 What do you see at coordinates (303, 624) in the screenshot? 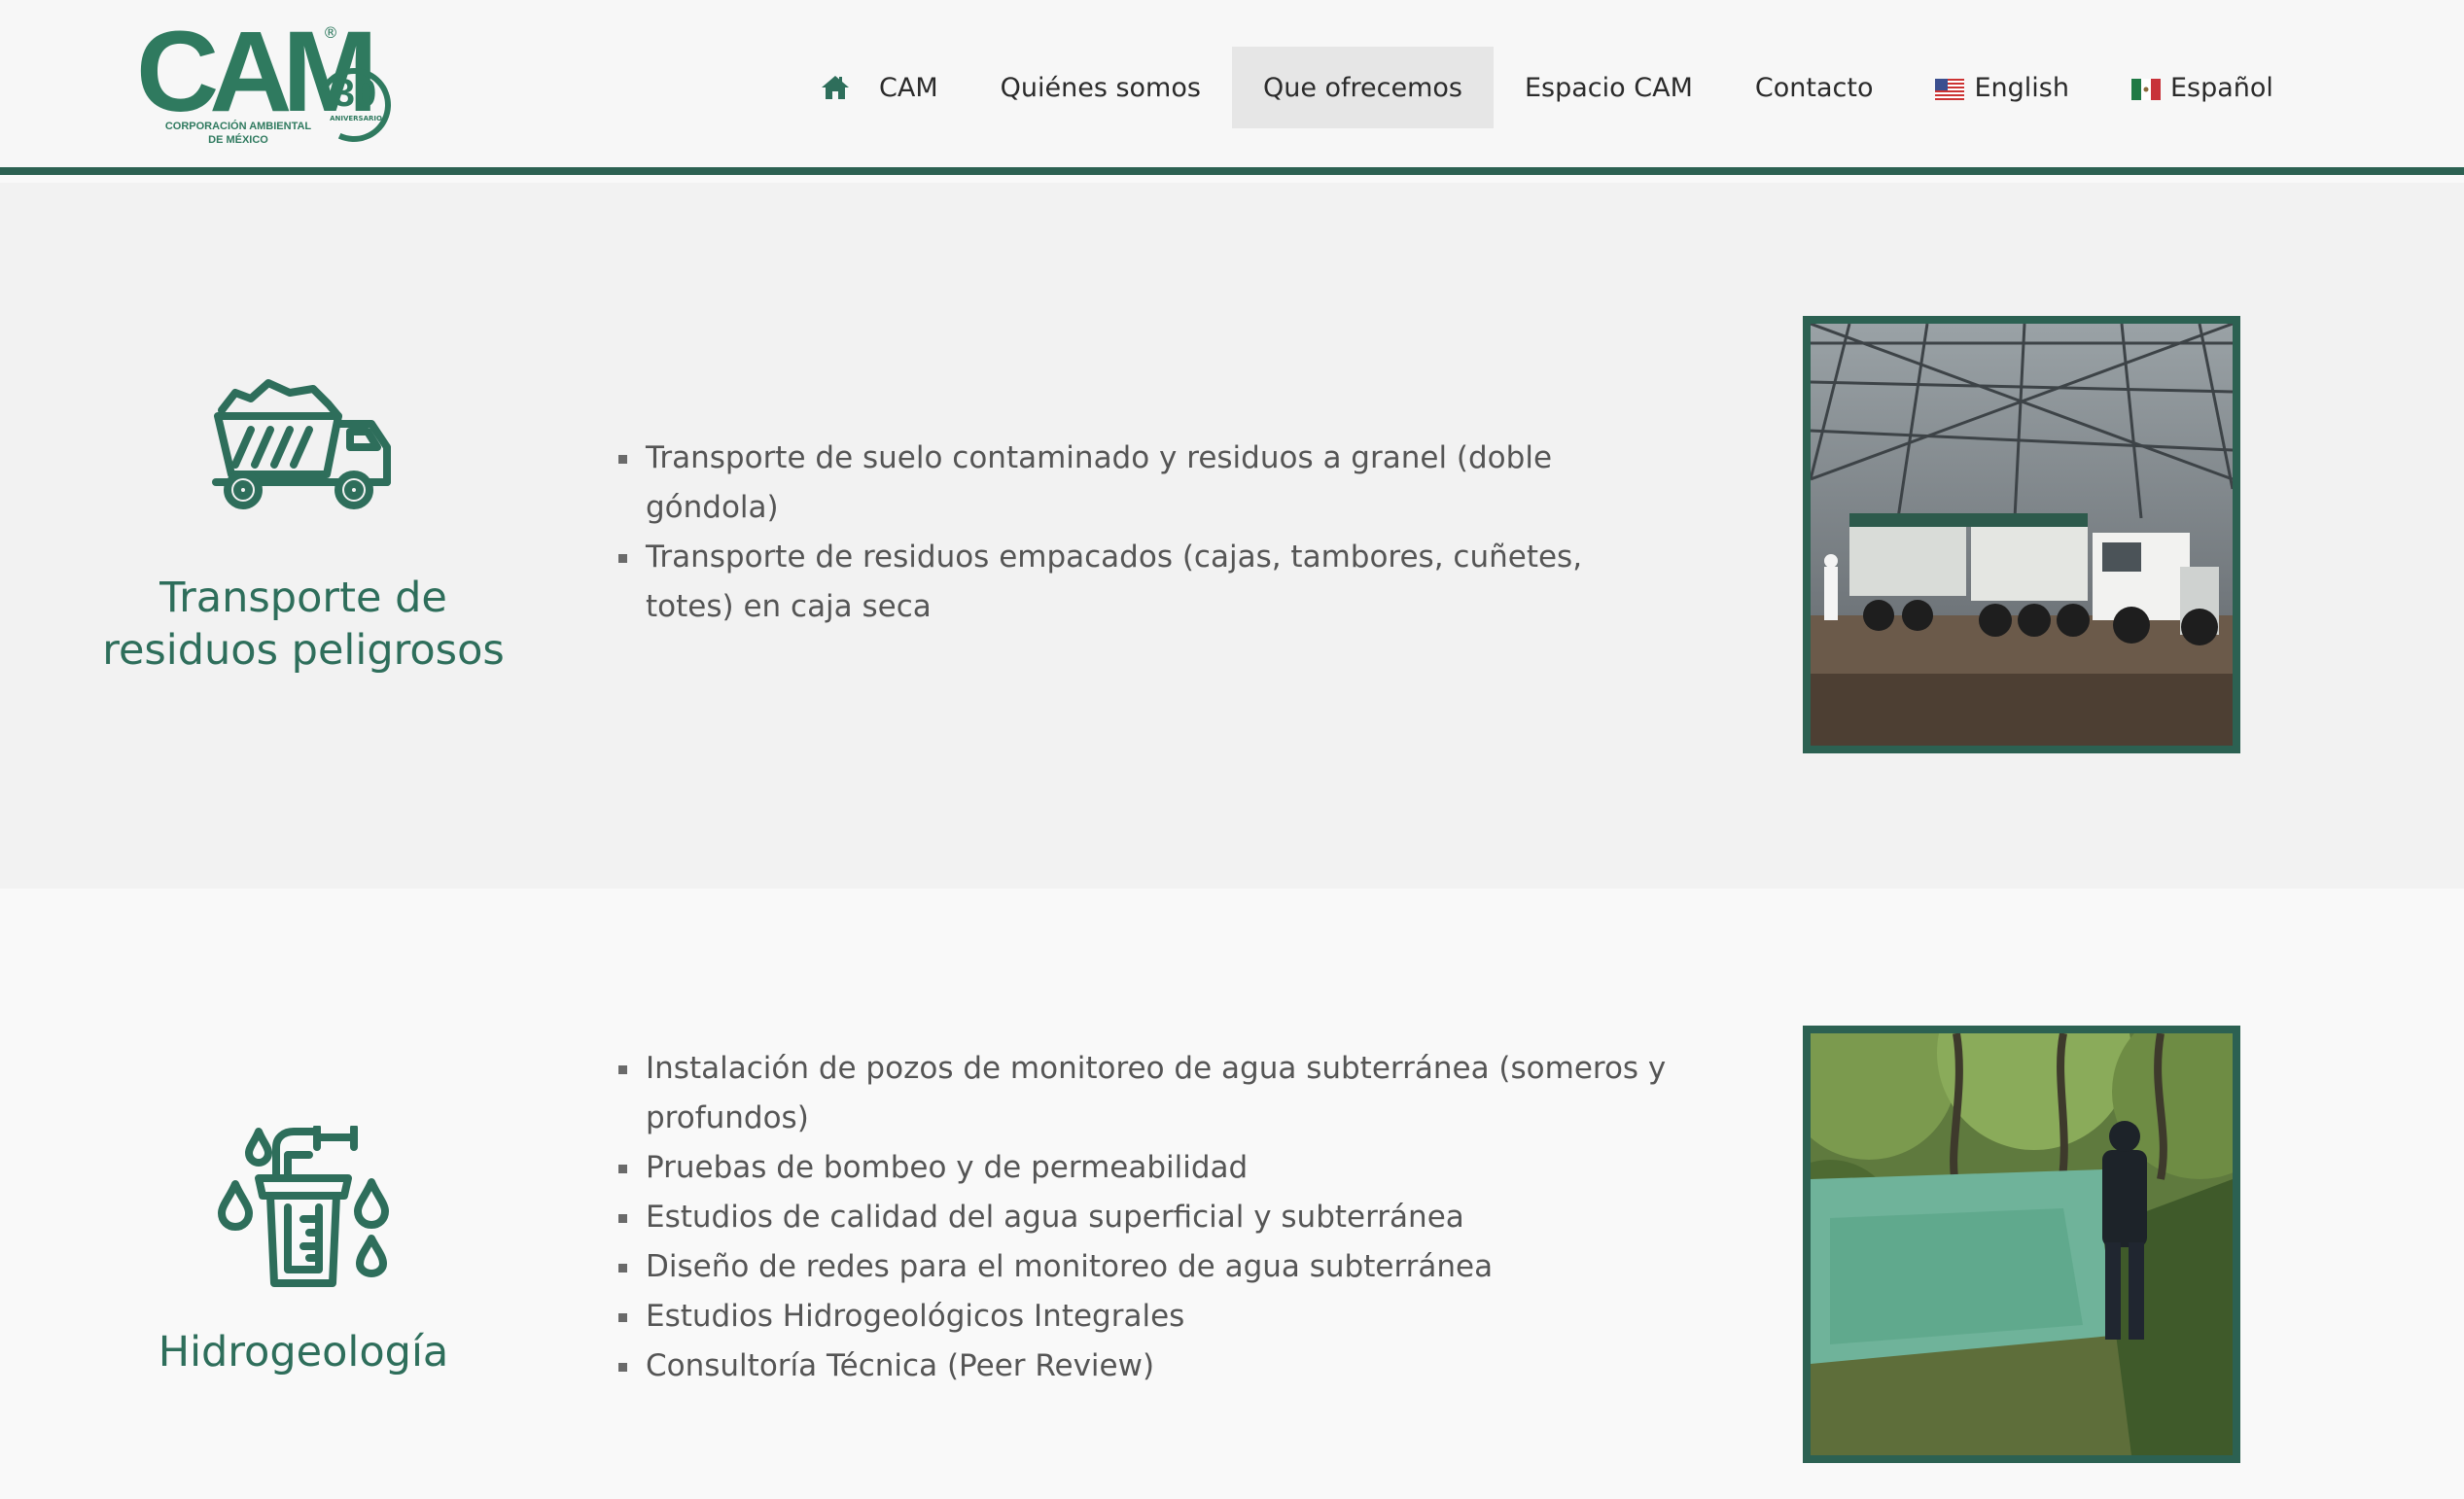
I see `service-title-transporte: Transporte de residuos peligrosos` at bounding box center [303, 624].